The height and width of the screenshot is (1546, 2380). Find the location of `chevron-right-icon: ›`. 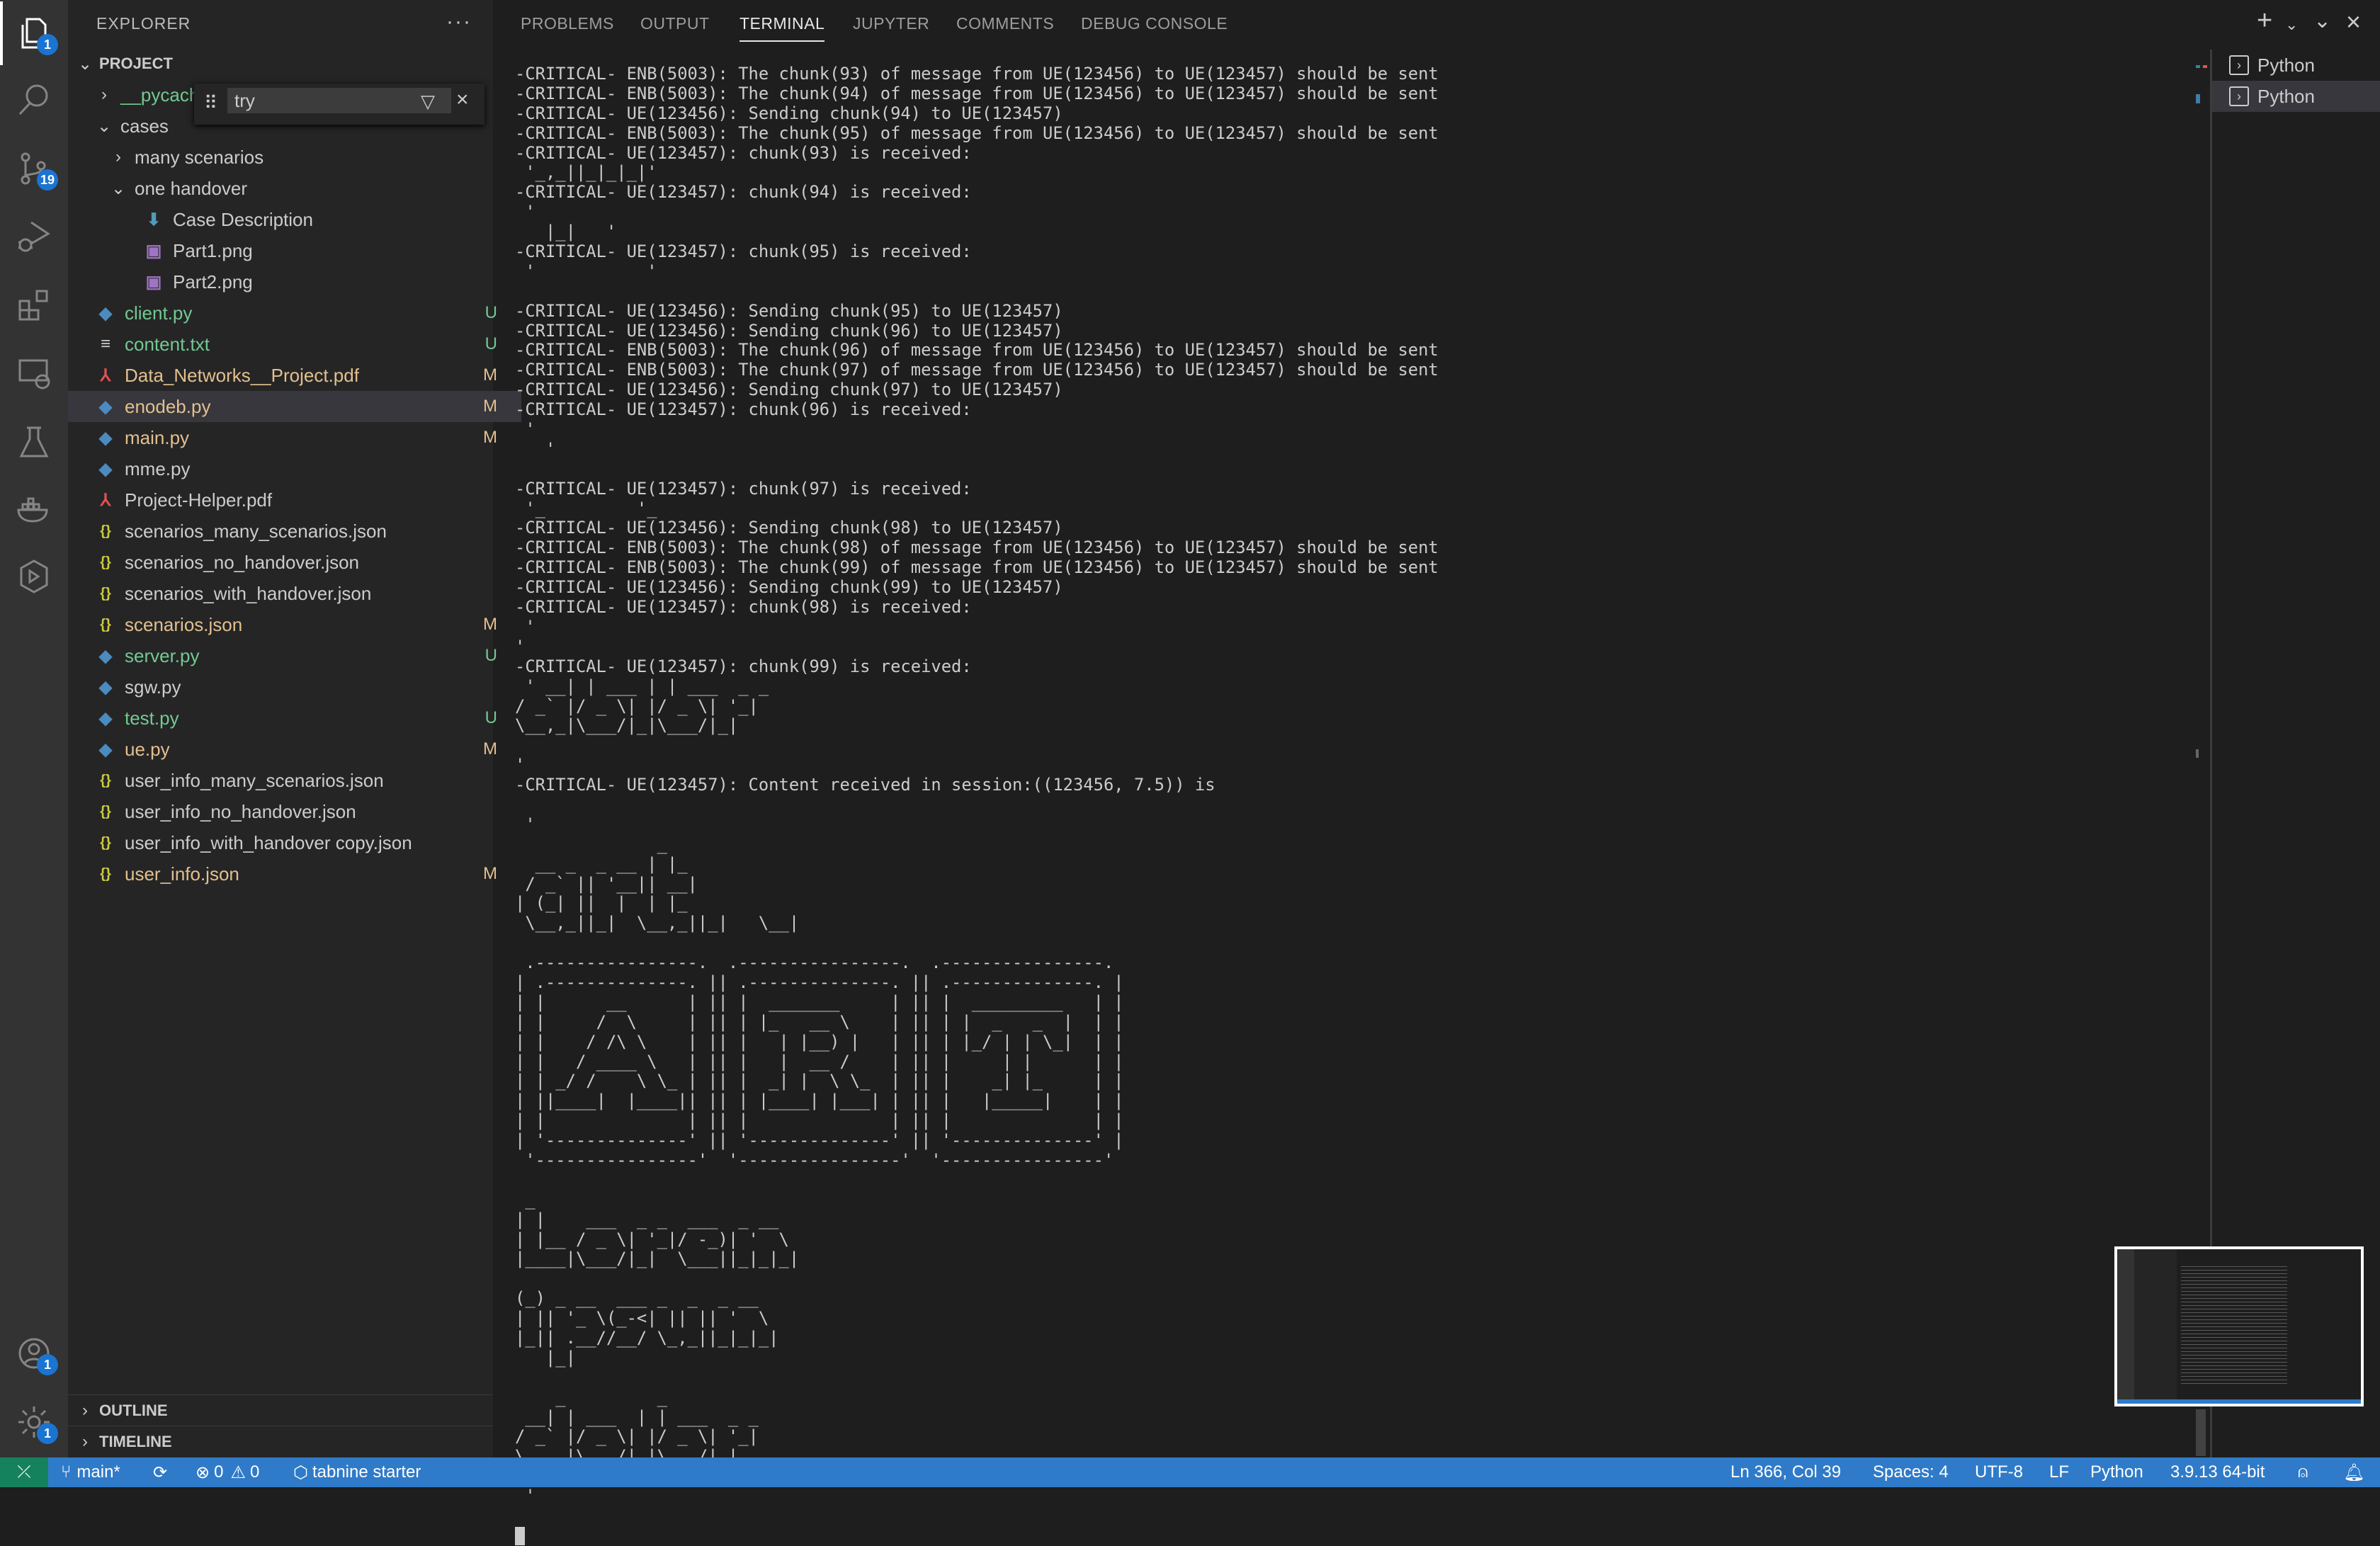

chevron-right-icon: › is located at coordinates (85, 1410).